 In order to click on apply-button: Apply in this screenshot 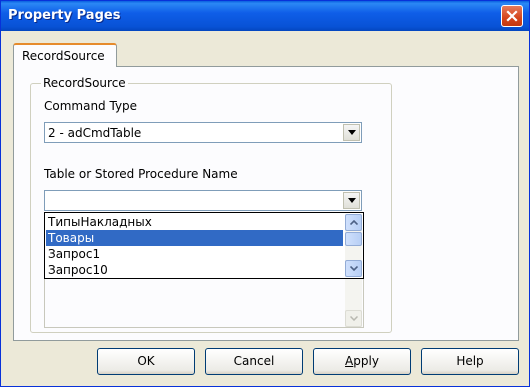, I will do `click(362, 361)`.